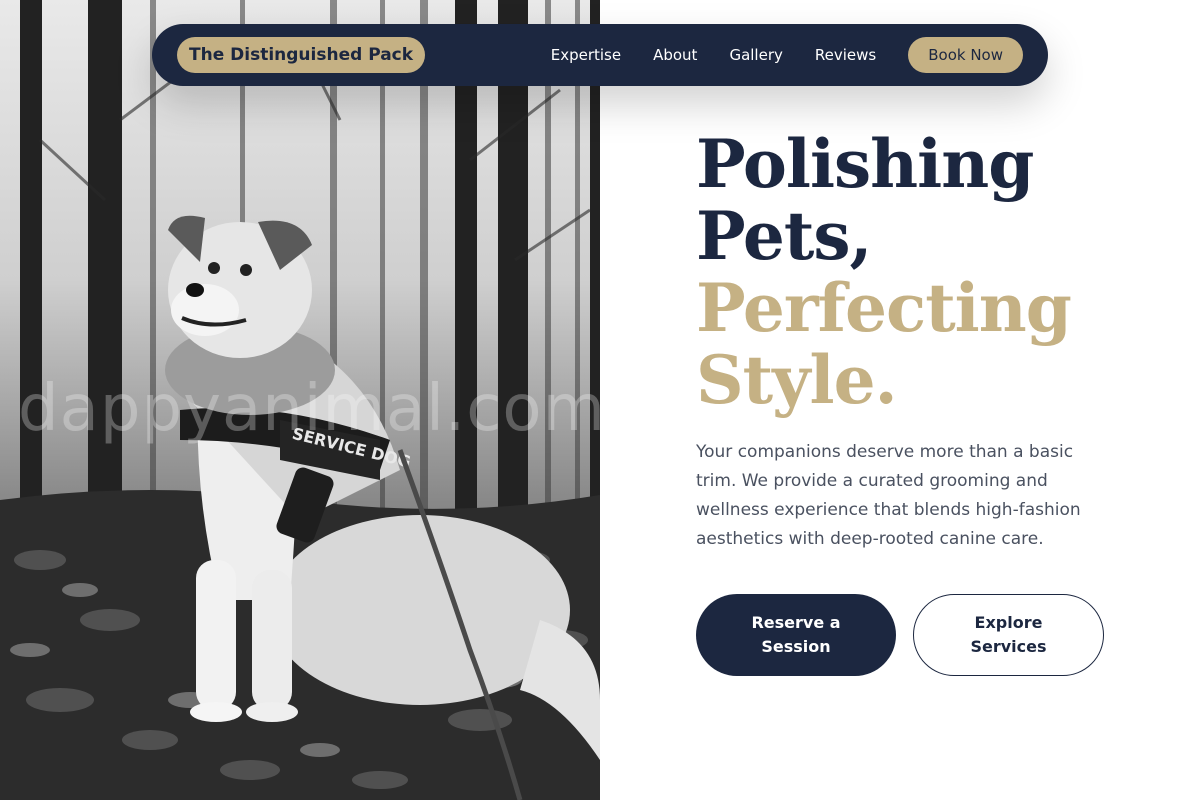  What do you see at coordinates (784, 236) in the screenshot?
I see `headline-line-2: Pets,` at bounding box center [784, 236].